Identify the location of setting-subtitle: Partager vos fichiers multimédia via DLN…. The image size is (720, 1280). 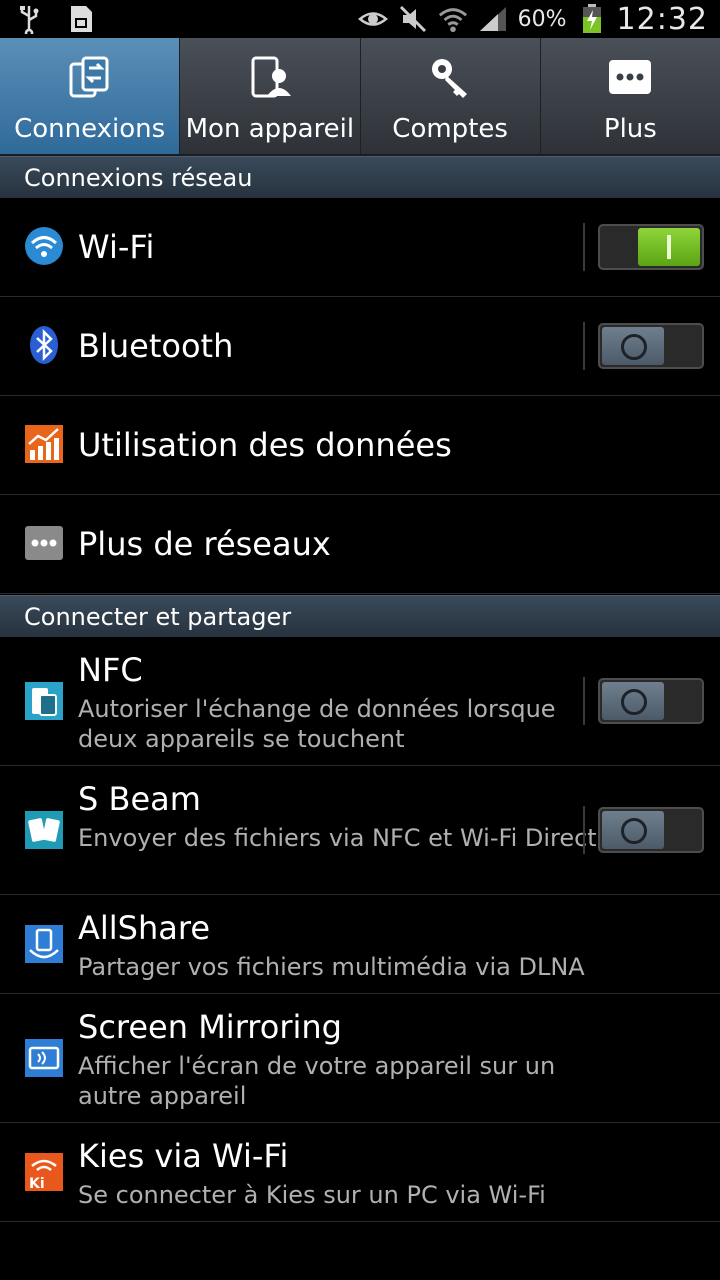
(331, 967).